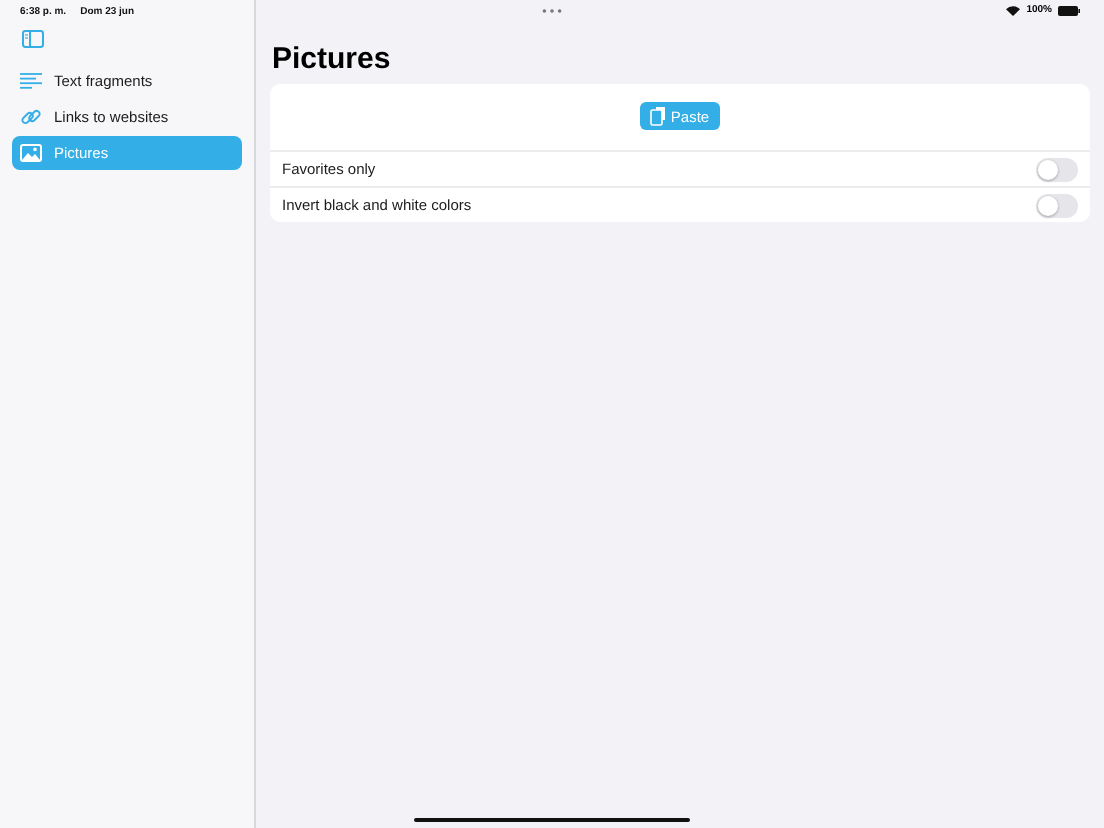 The width and height of the screenshot is (1104, 828). I want to click on page-title: Pictures, so click(332, 59).